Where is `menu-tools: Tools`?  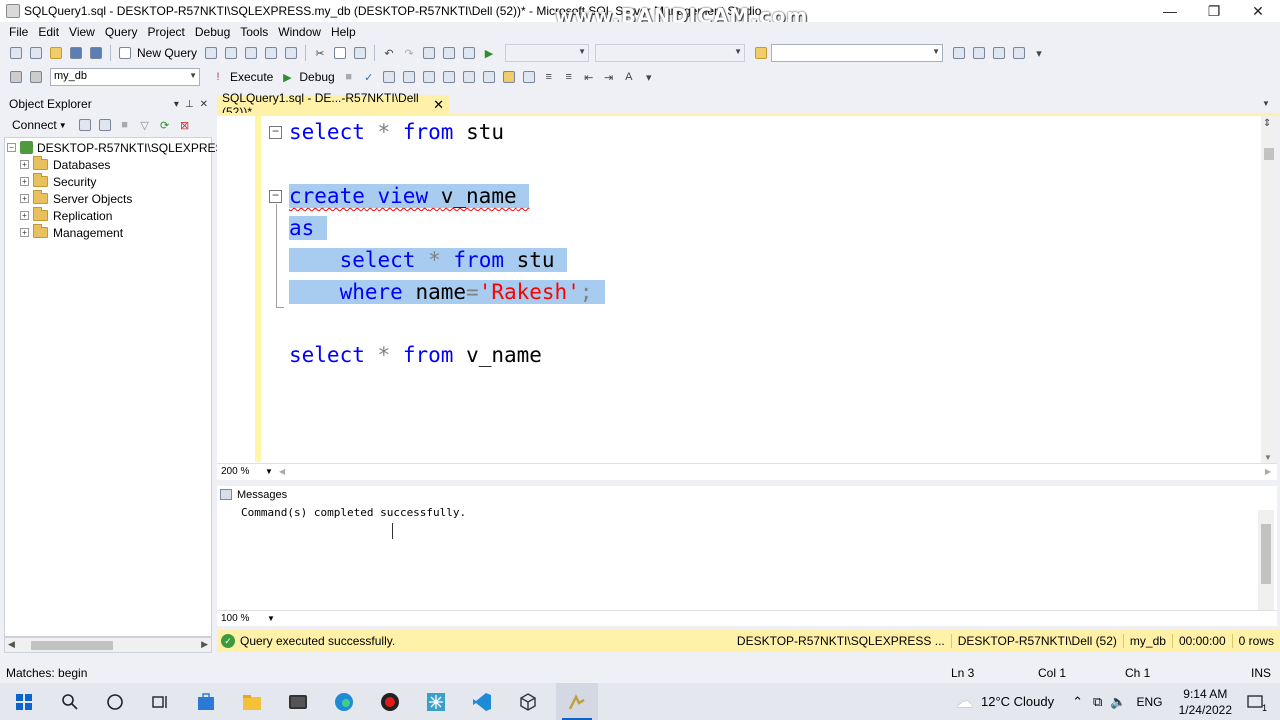
menu-tools: Tools is located at coordinates (254, 32).